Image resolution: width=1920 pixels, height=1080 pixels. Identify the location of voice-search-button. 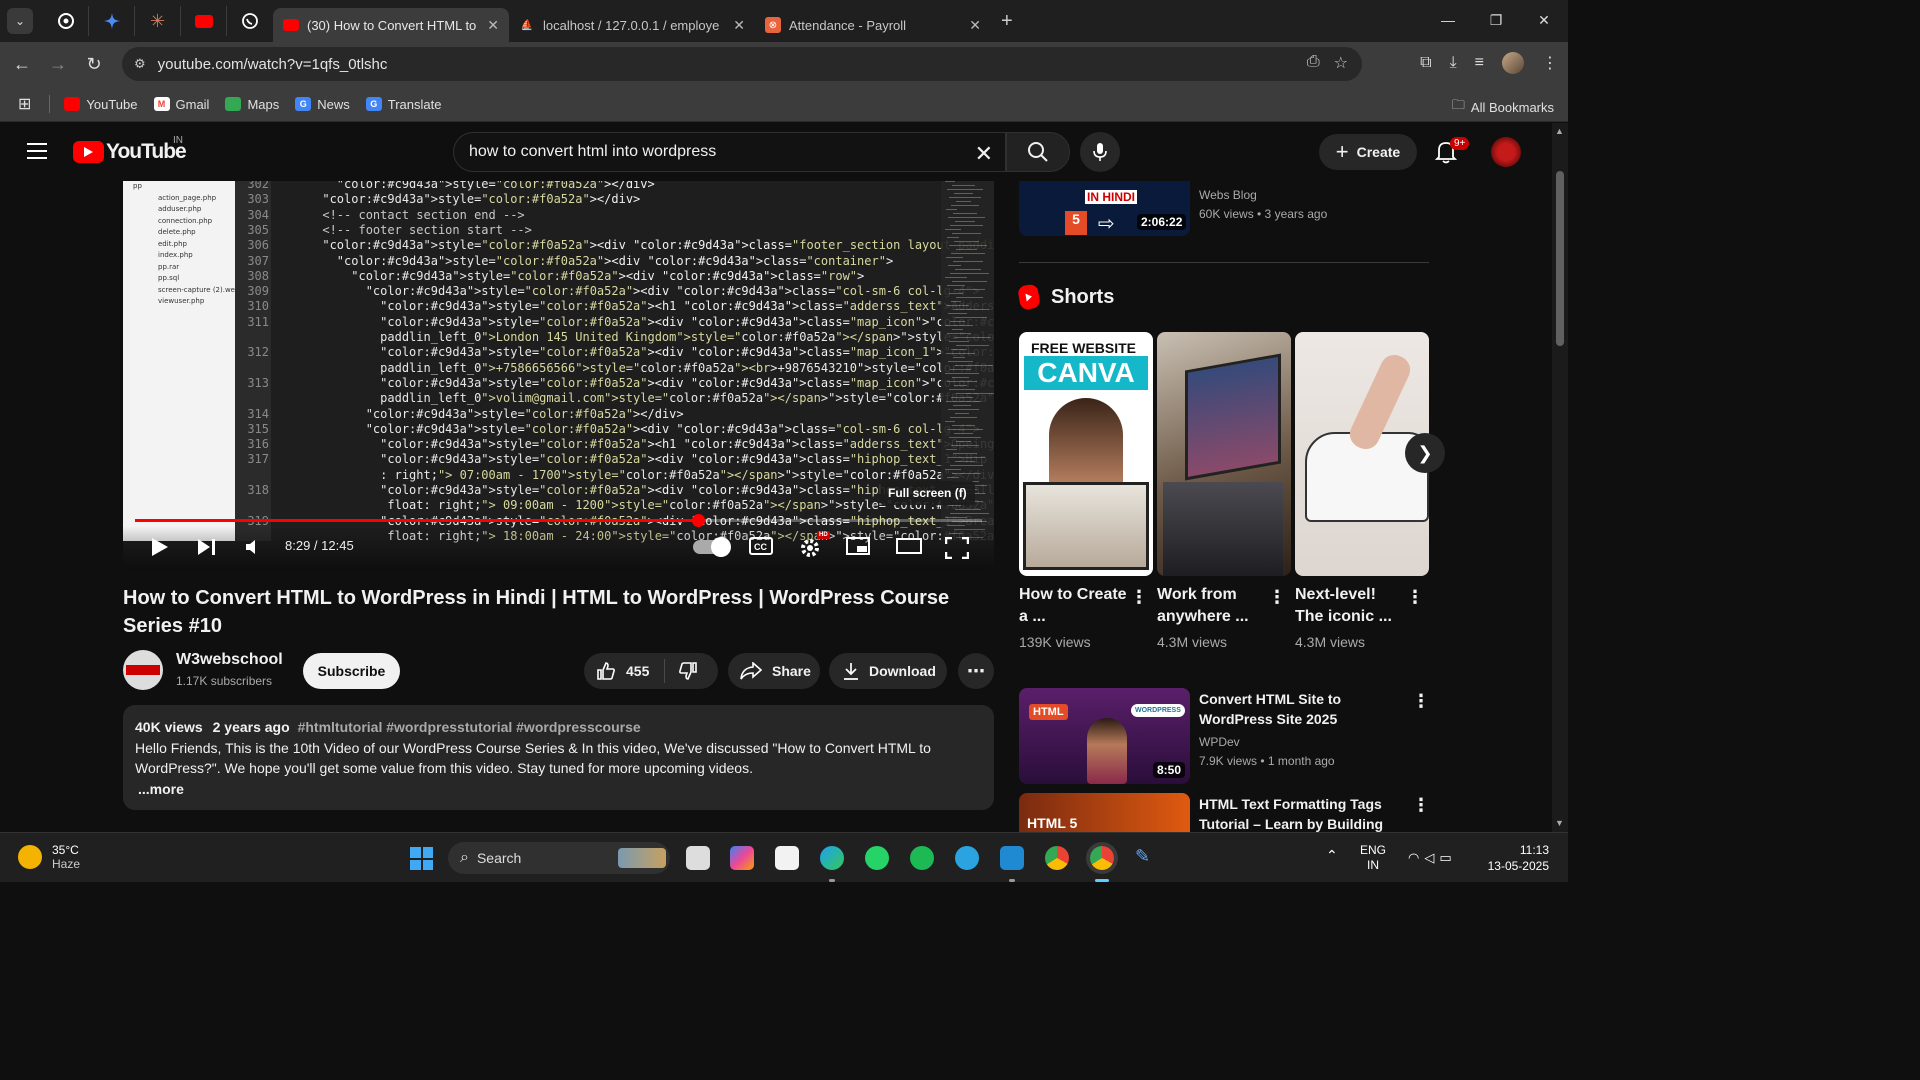
(1100, 152).